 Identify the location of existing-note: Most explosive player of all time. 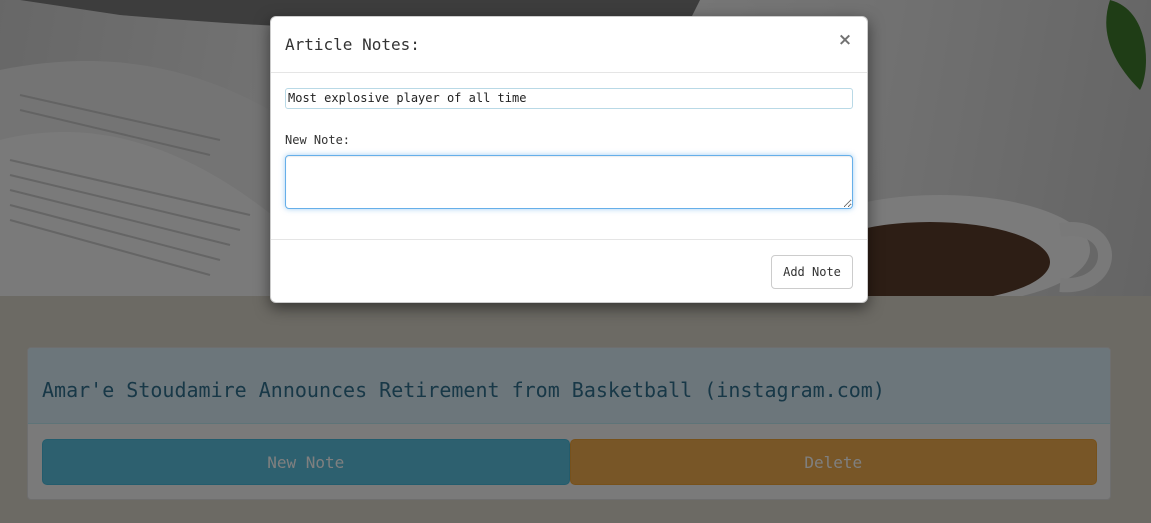
(569, 98).